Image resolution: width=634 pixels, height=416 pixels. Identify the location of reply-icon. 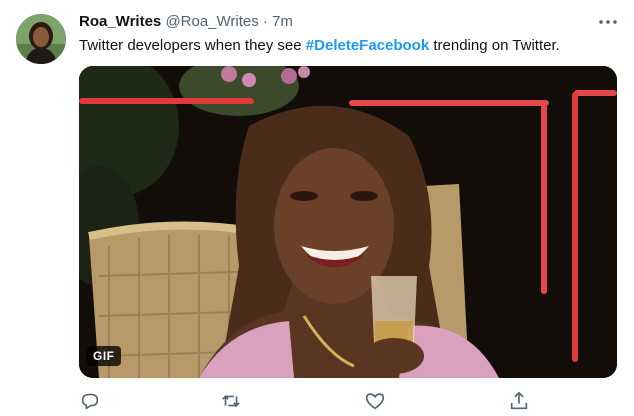
(90, 401).